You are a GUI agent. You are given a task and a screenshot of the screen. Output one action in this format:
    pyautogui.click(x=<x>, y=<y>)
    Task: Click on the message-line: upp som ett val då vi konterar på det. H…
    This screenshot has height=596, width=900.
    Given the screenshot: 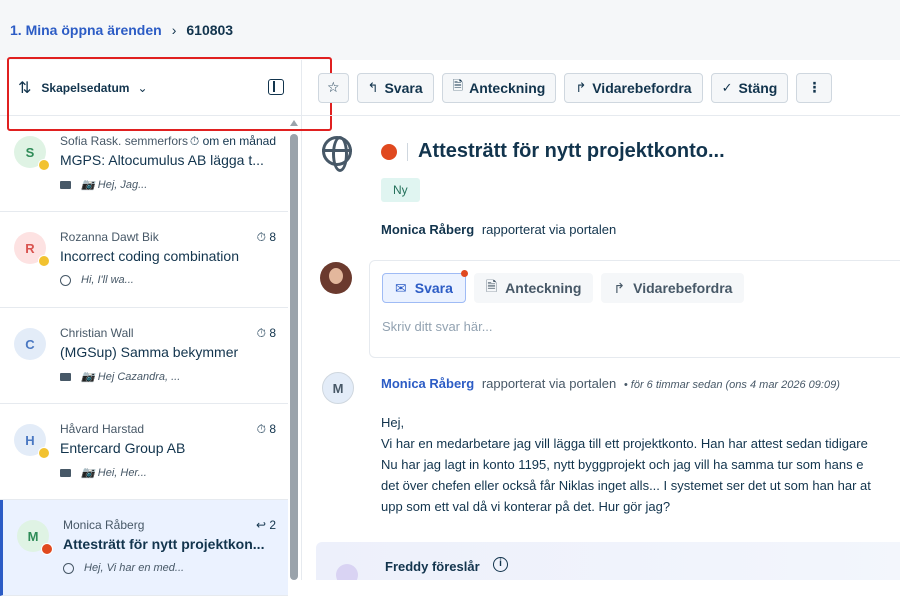 What is the action you would take?
    pyautogui.click(x=526, y=506)
    